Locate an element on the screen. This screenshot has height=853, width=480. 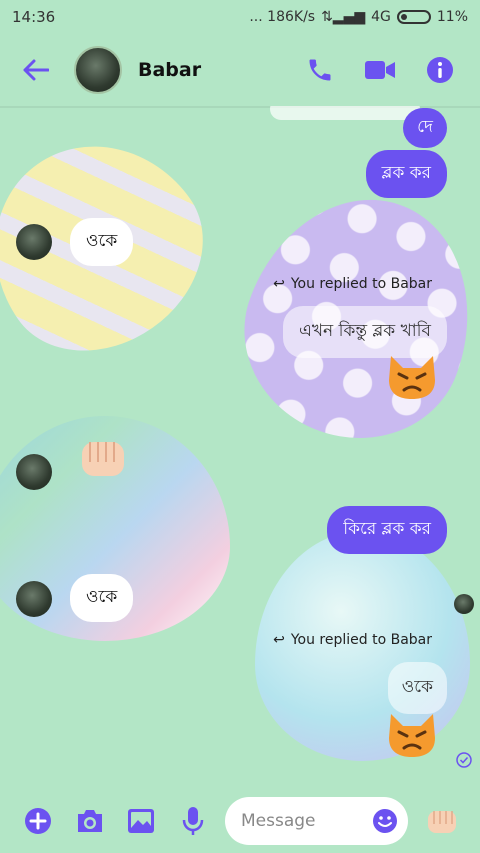
gallery-button is located at coordinates (142, 821).